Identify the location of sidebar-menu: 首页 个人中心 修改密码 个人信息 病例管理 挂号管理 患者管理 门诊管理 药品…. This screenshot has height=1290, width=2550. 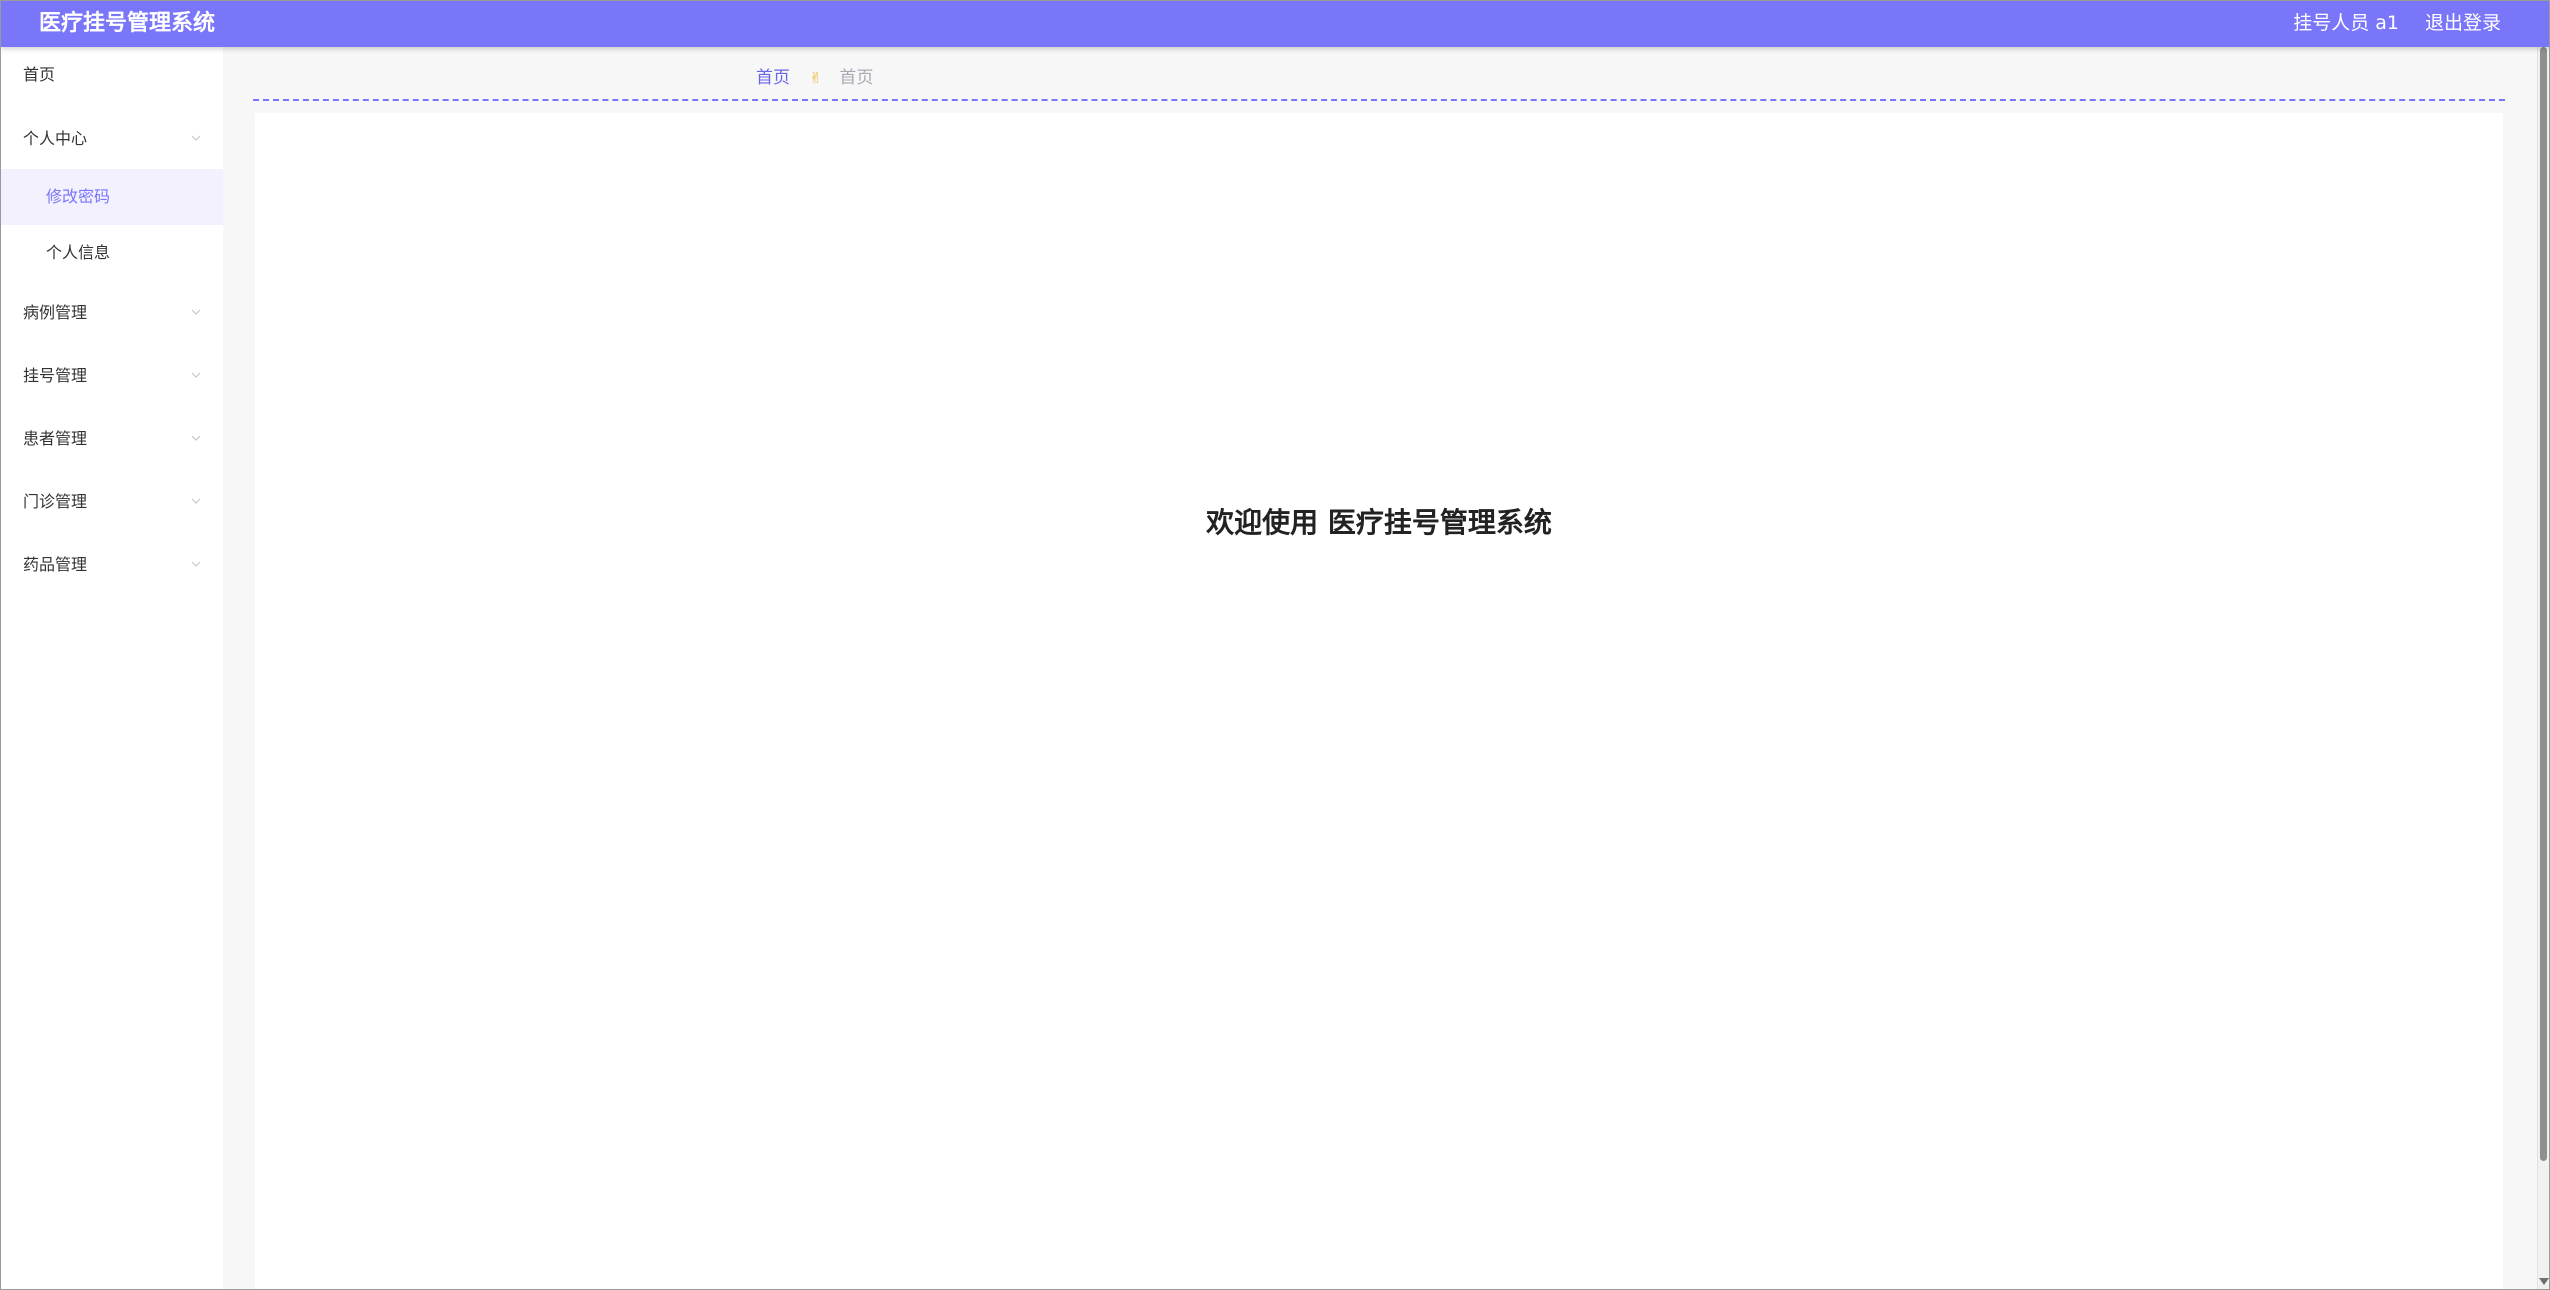
(112, 668).